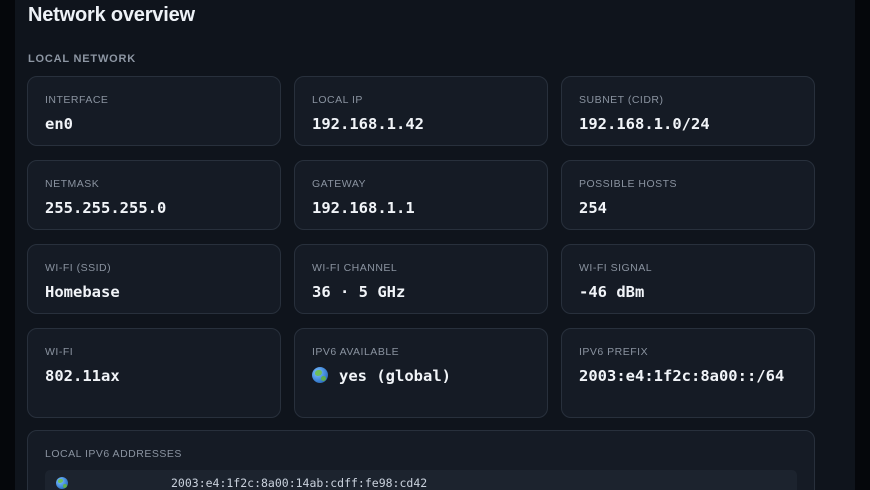 The image size is (870, 490). What do you see at coordinates (421, 195) in the screenshot?
I see `card-gateway: GATEWAY 192.168.1.1` at bounding box center [421, 195].